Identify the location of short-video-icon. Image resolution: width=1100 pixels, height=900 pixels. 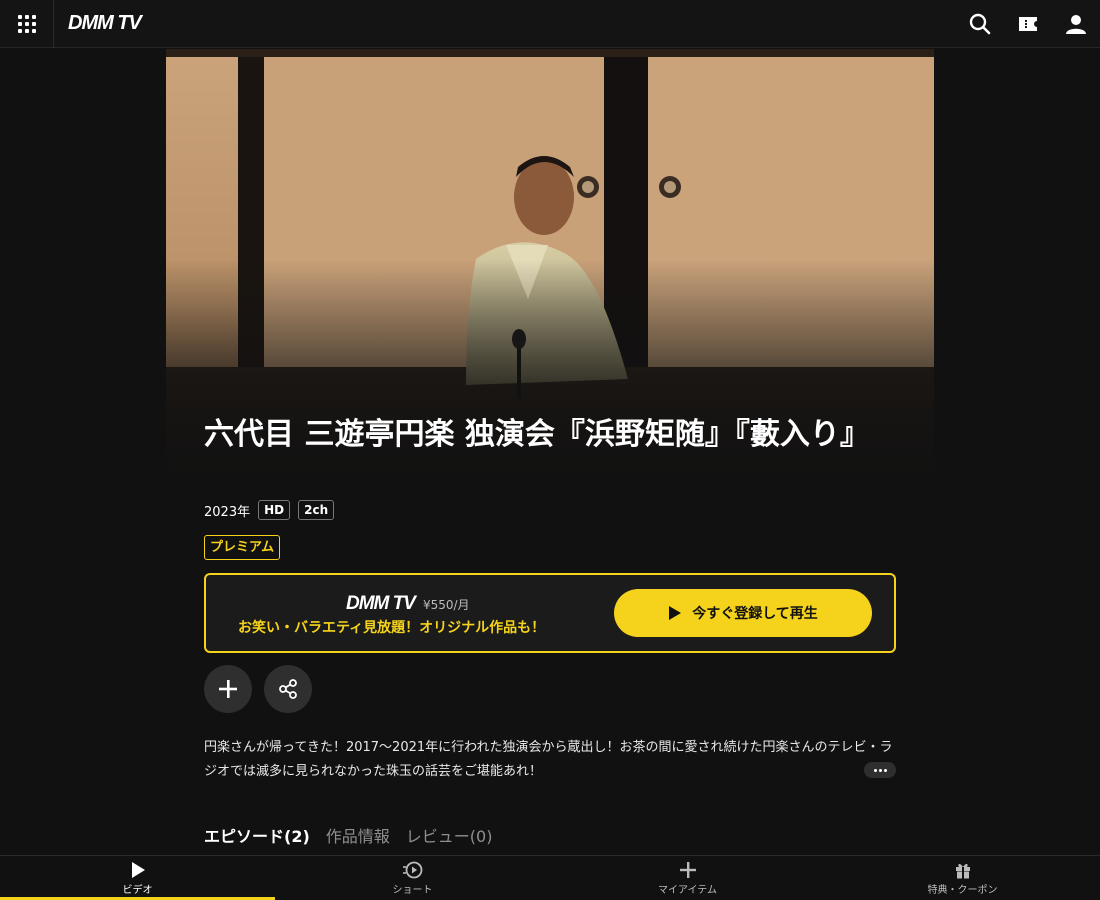
(412, 870).